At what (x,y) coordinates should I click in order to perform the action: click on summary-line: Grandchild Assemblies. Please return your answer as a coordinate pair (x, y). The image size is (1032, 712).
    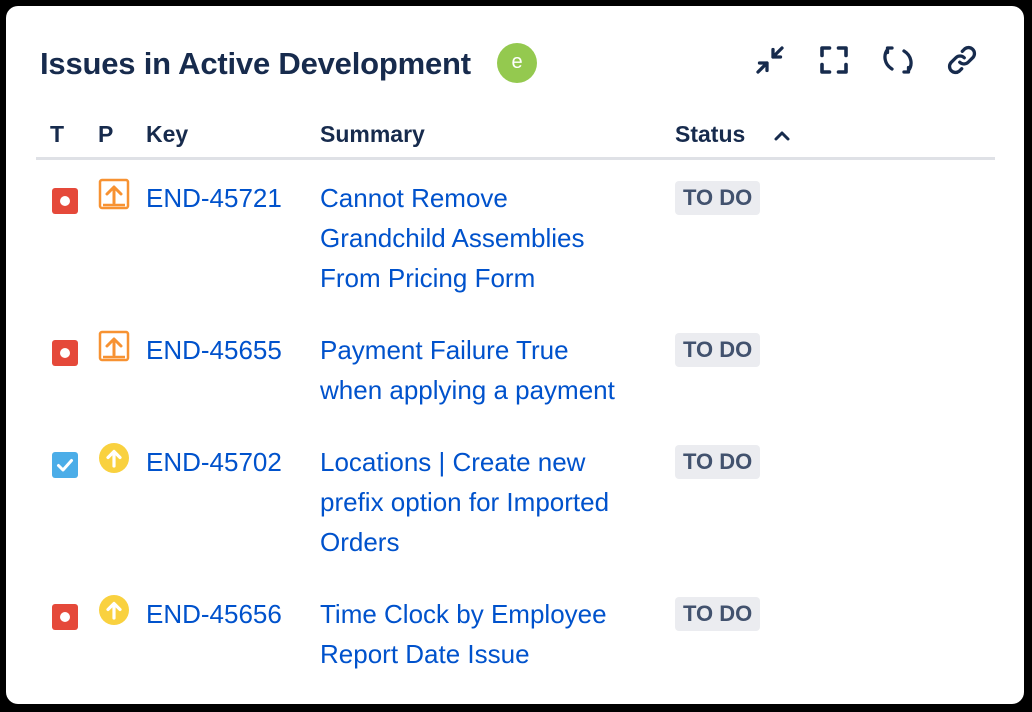
    Looking at the image, I should click on (452, 238).